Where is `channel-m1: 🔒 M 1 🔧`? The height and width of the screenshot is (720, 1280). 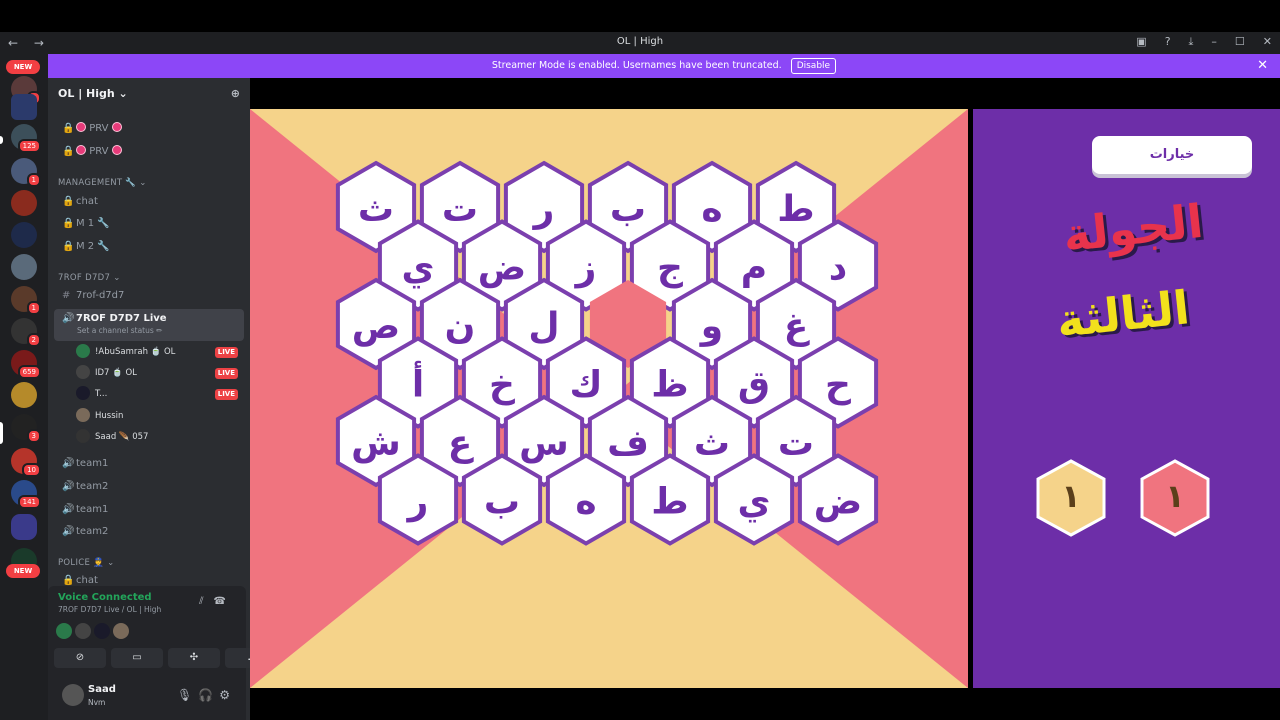 channel-m1: 🔒 M 1 🔧 is located at coordinates (149, 224).